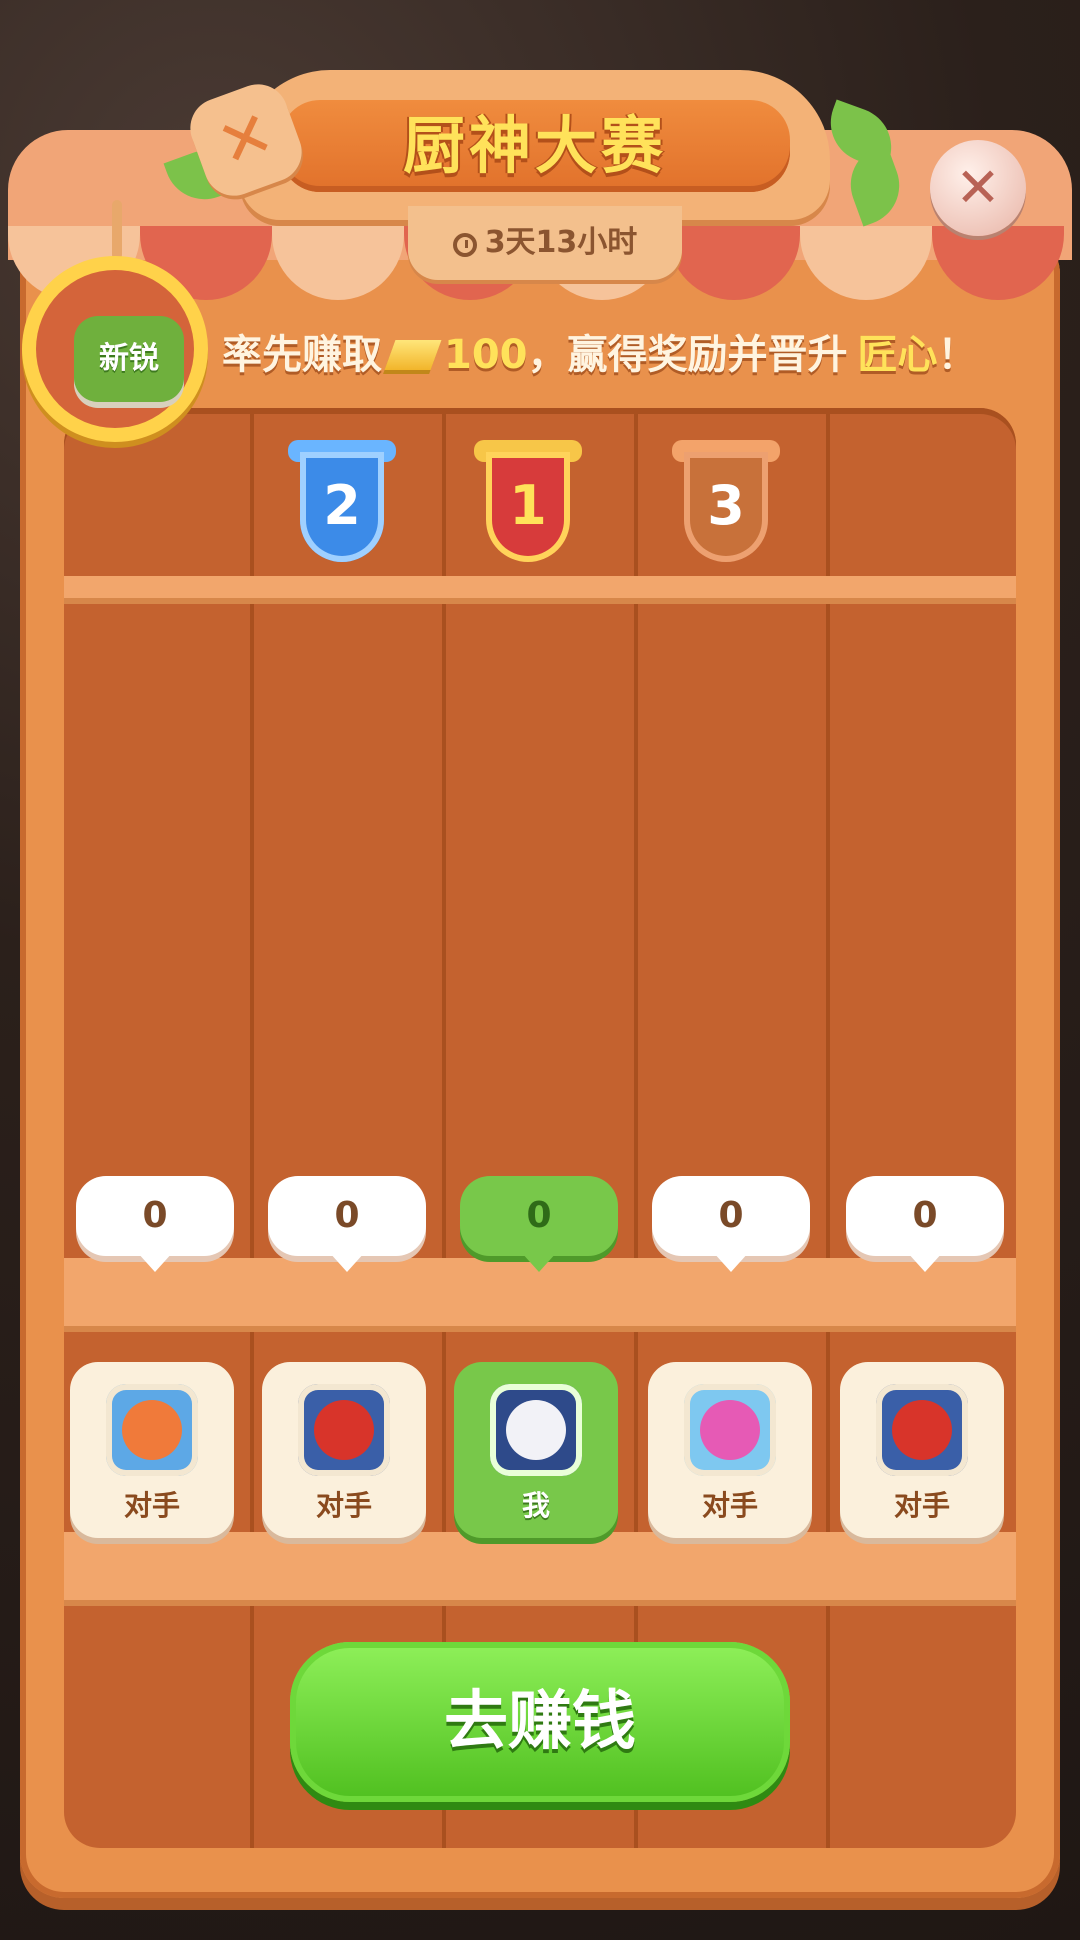  I want to click on chef-hat-icon: 新锐, so click(129, 359).